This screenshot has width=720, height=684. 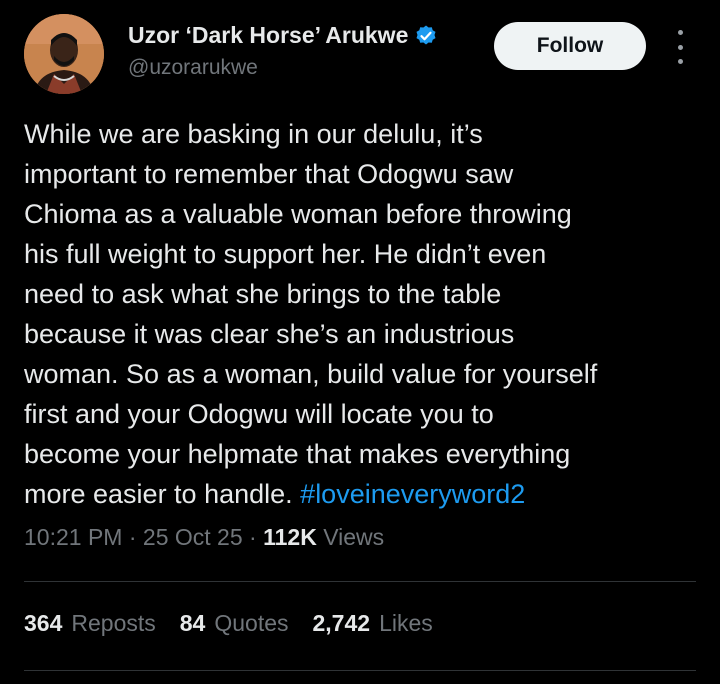 I want to click on hashtag-link: #loveineveryword2, so click(x=412, y=494).